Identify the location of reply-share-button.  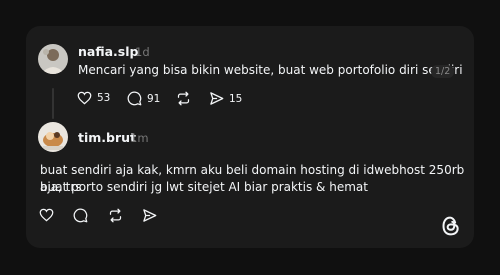
(149, 215).